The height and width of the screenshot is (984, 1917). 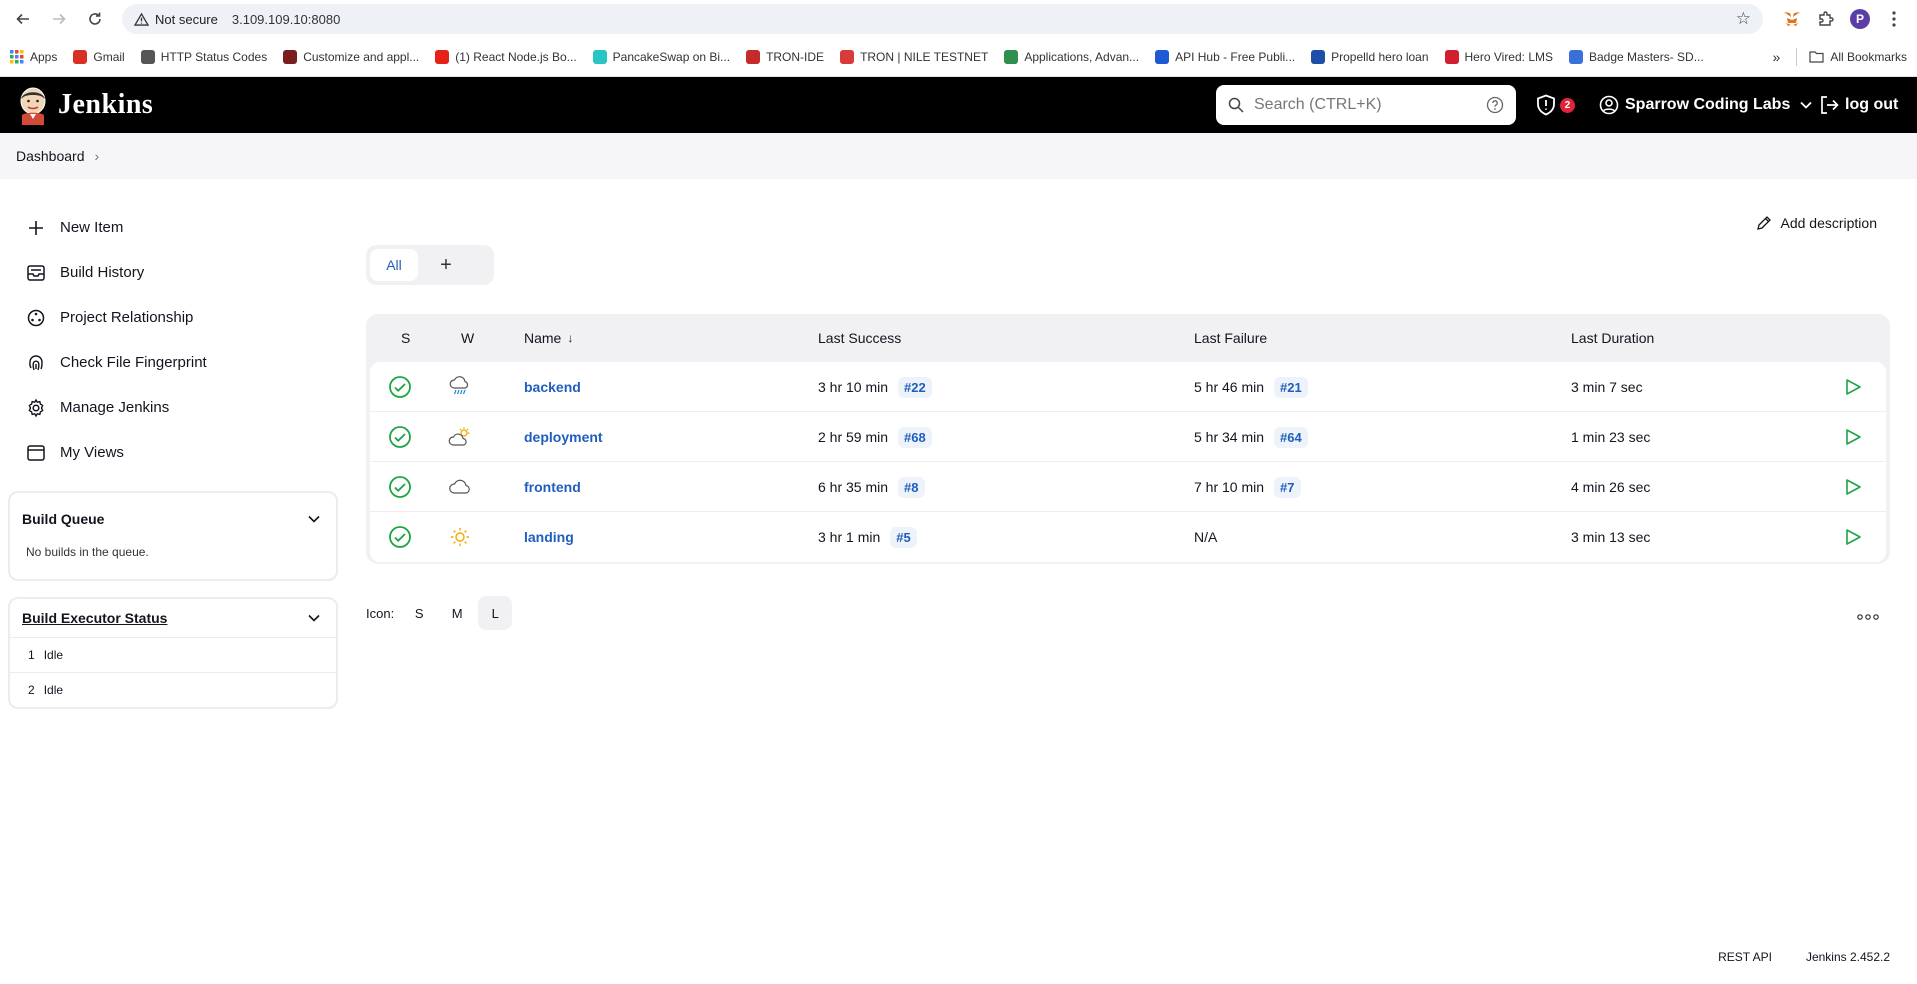 What do you see at coordinates (1287, 487) in the screenshot?
I see `last-failure-build-link: #7` at bounding box center [1287, 487].